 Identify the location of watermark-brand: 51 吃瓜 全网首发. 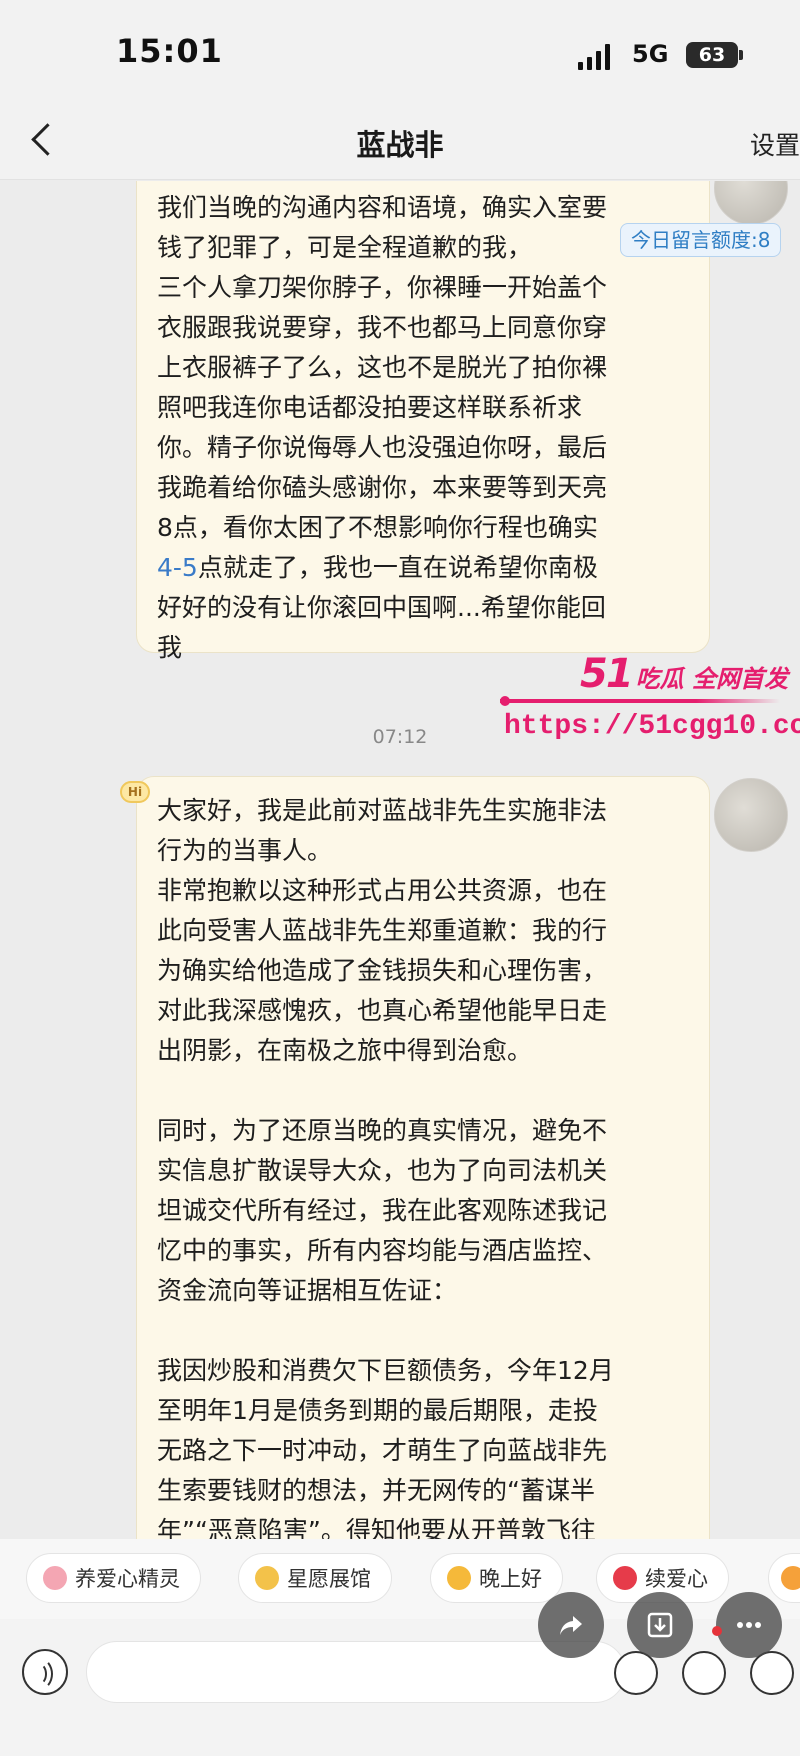
(684, 676).